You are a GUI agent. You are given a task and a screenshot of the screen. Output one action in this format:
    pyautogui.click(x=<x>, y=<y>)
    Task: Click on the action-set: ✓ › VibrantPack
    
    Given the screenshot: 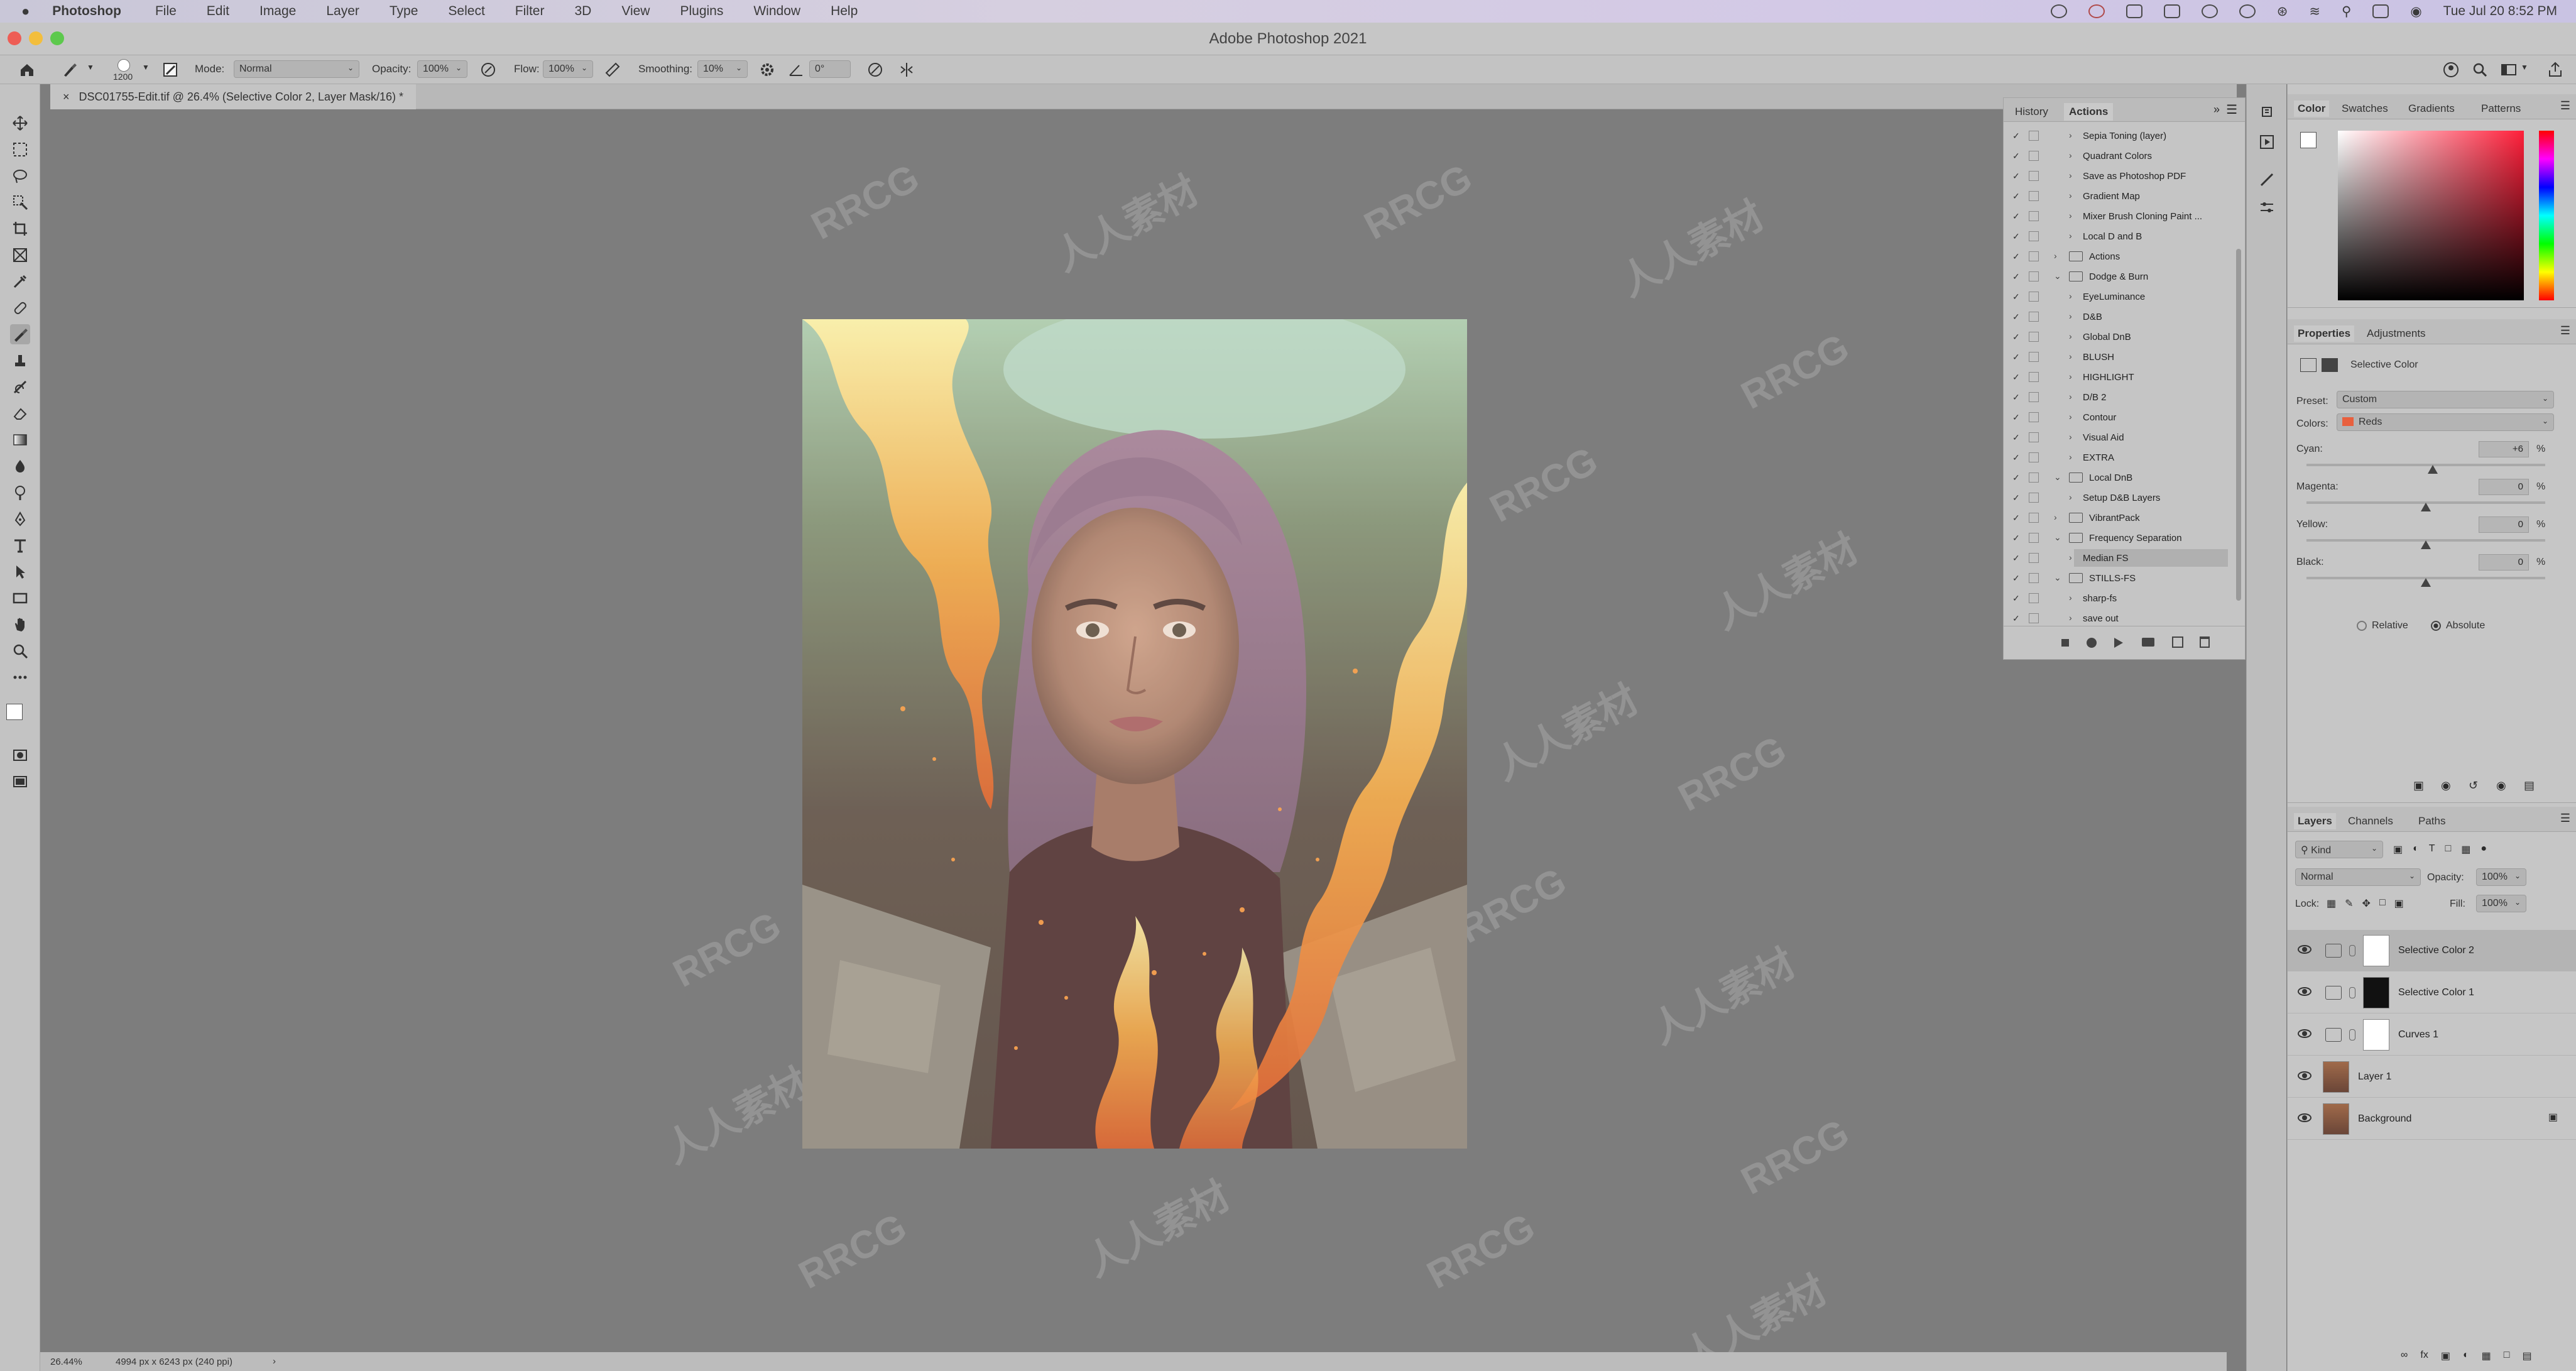 What is the action you would take?
    pyautogui.click(x=2117, y=518)
    